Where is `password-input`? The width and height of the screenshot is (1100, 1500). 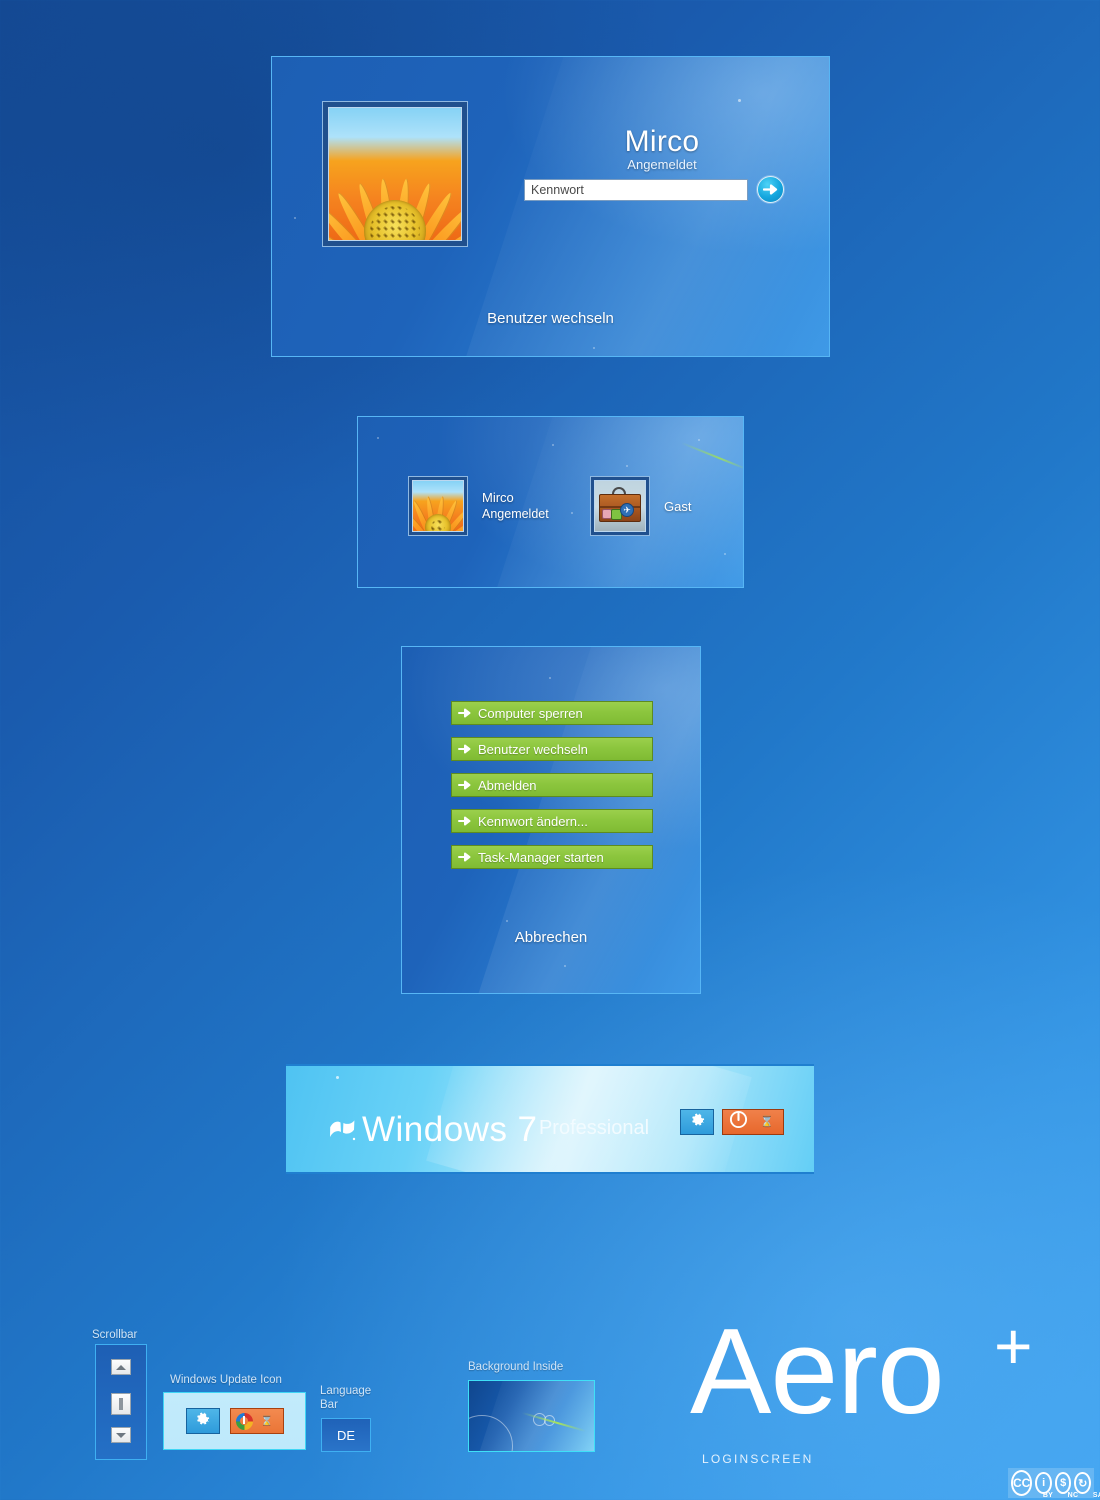
password-input is located at coordinates (636, 190).